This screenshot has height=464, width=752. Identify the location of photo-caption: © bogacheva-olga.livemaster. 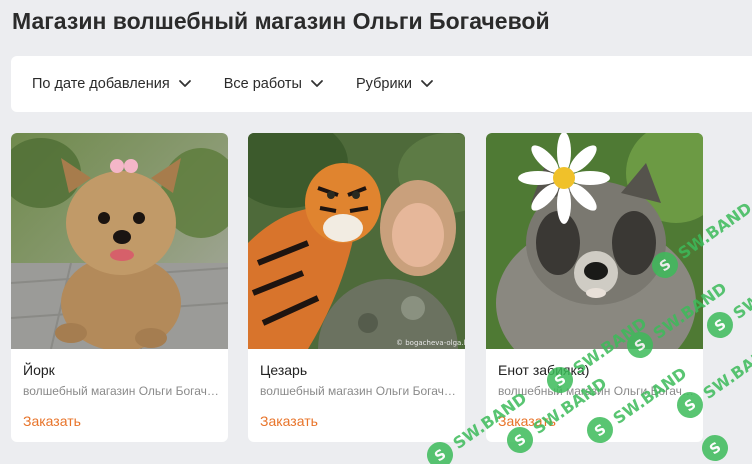
(430, 343).